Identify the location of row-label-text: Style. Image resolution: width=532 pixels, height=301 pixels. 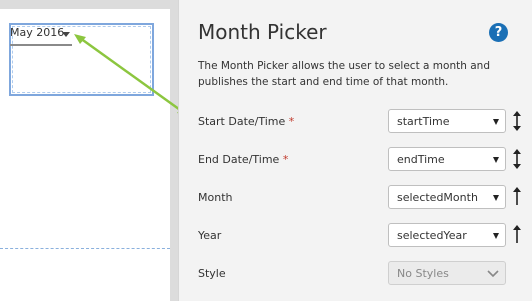
(212, 273).